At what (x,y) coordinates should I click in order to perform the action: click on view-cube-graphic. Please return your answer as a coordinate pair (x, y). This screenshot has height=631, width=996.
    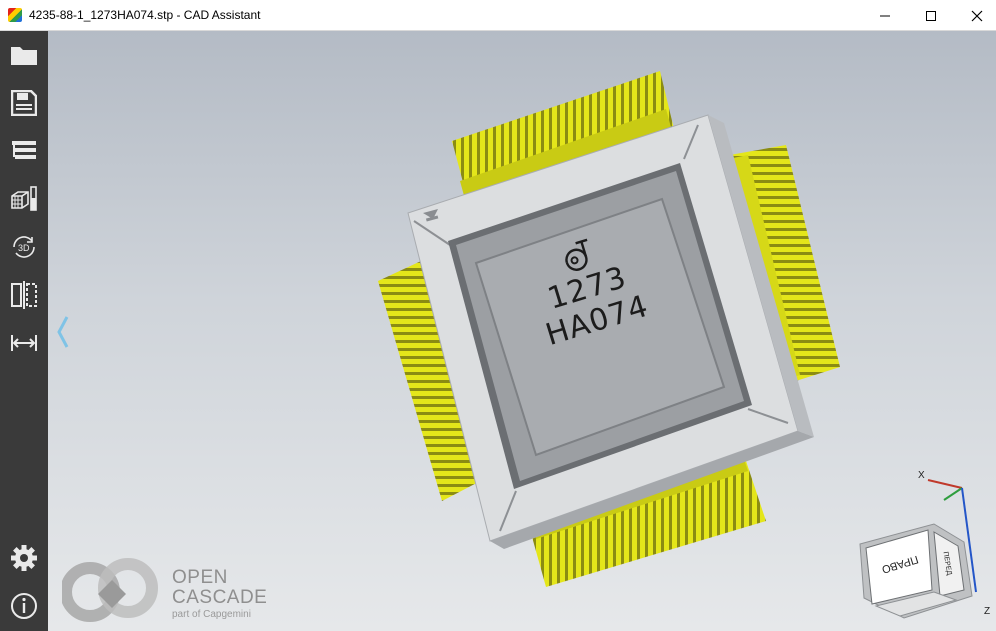
    Looking at the image, I should click on (918, 549).